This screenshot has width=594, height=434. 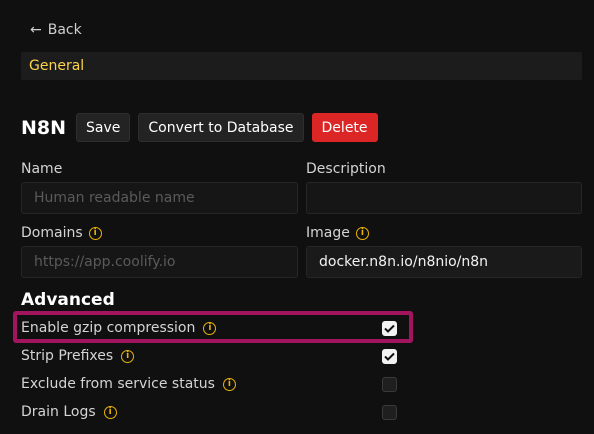 I want to click on page-title: N8N, so click(x=44, y=127).